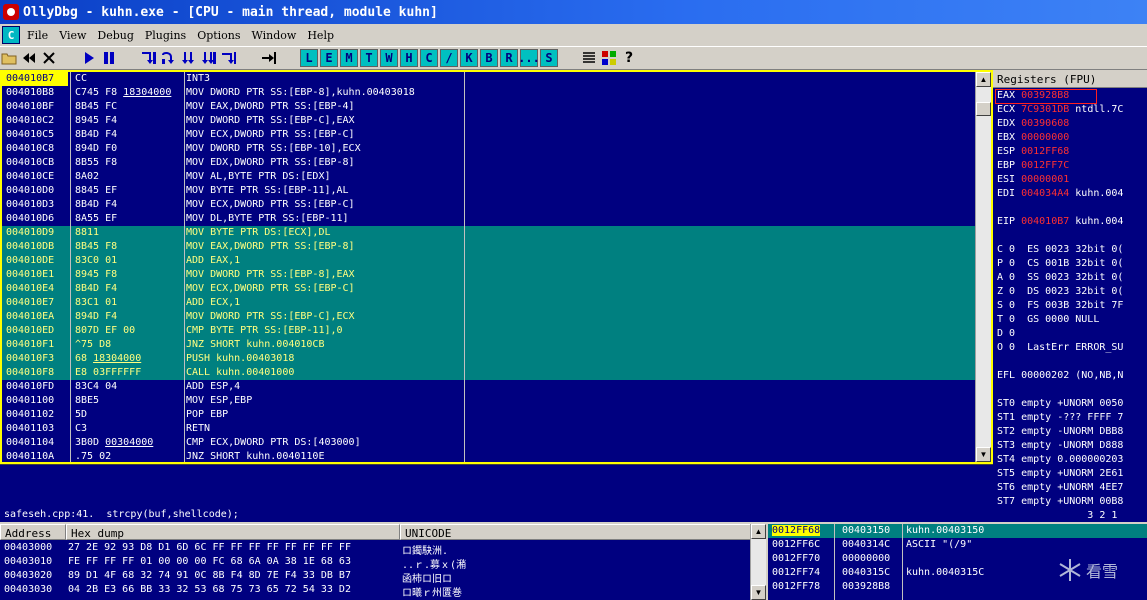  Describe the element at coordinates (1060, 291) in the screenshot. I see `register-line: Z 0 DS 0023 32bit 0(` at that location.